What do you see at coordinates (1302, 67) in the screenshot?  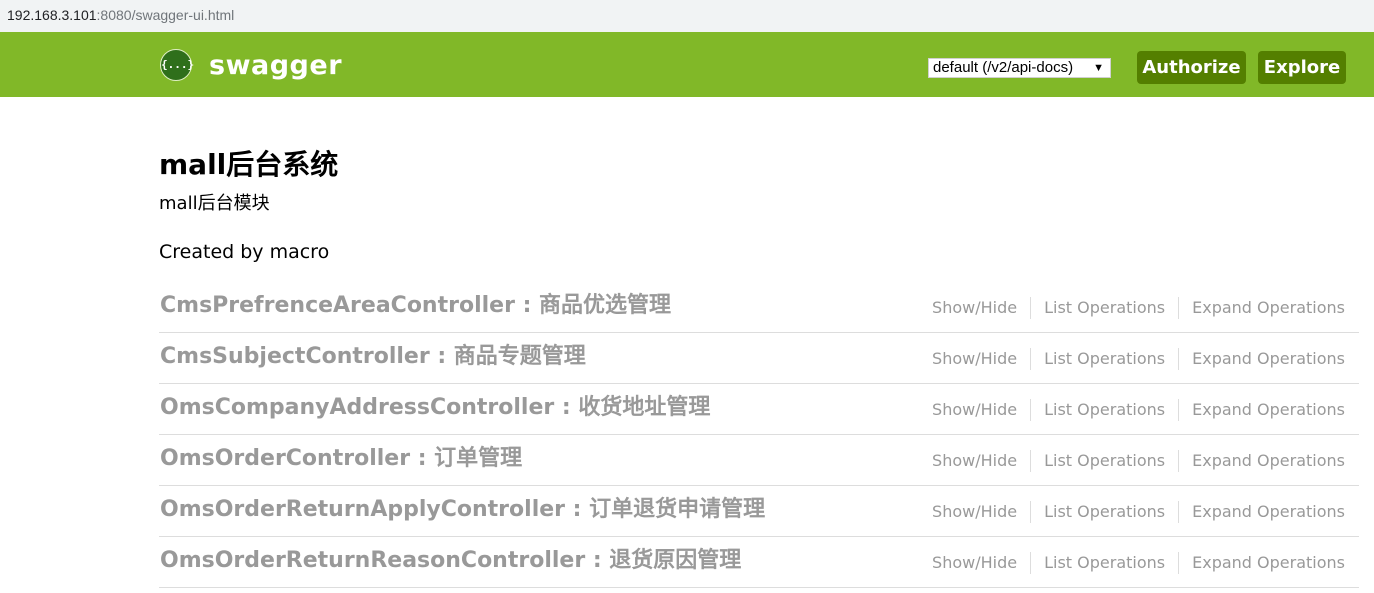 I see `explore-button: Explore` at bounding box center [1302, 67].